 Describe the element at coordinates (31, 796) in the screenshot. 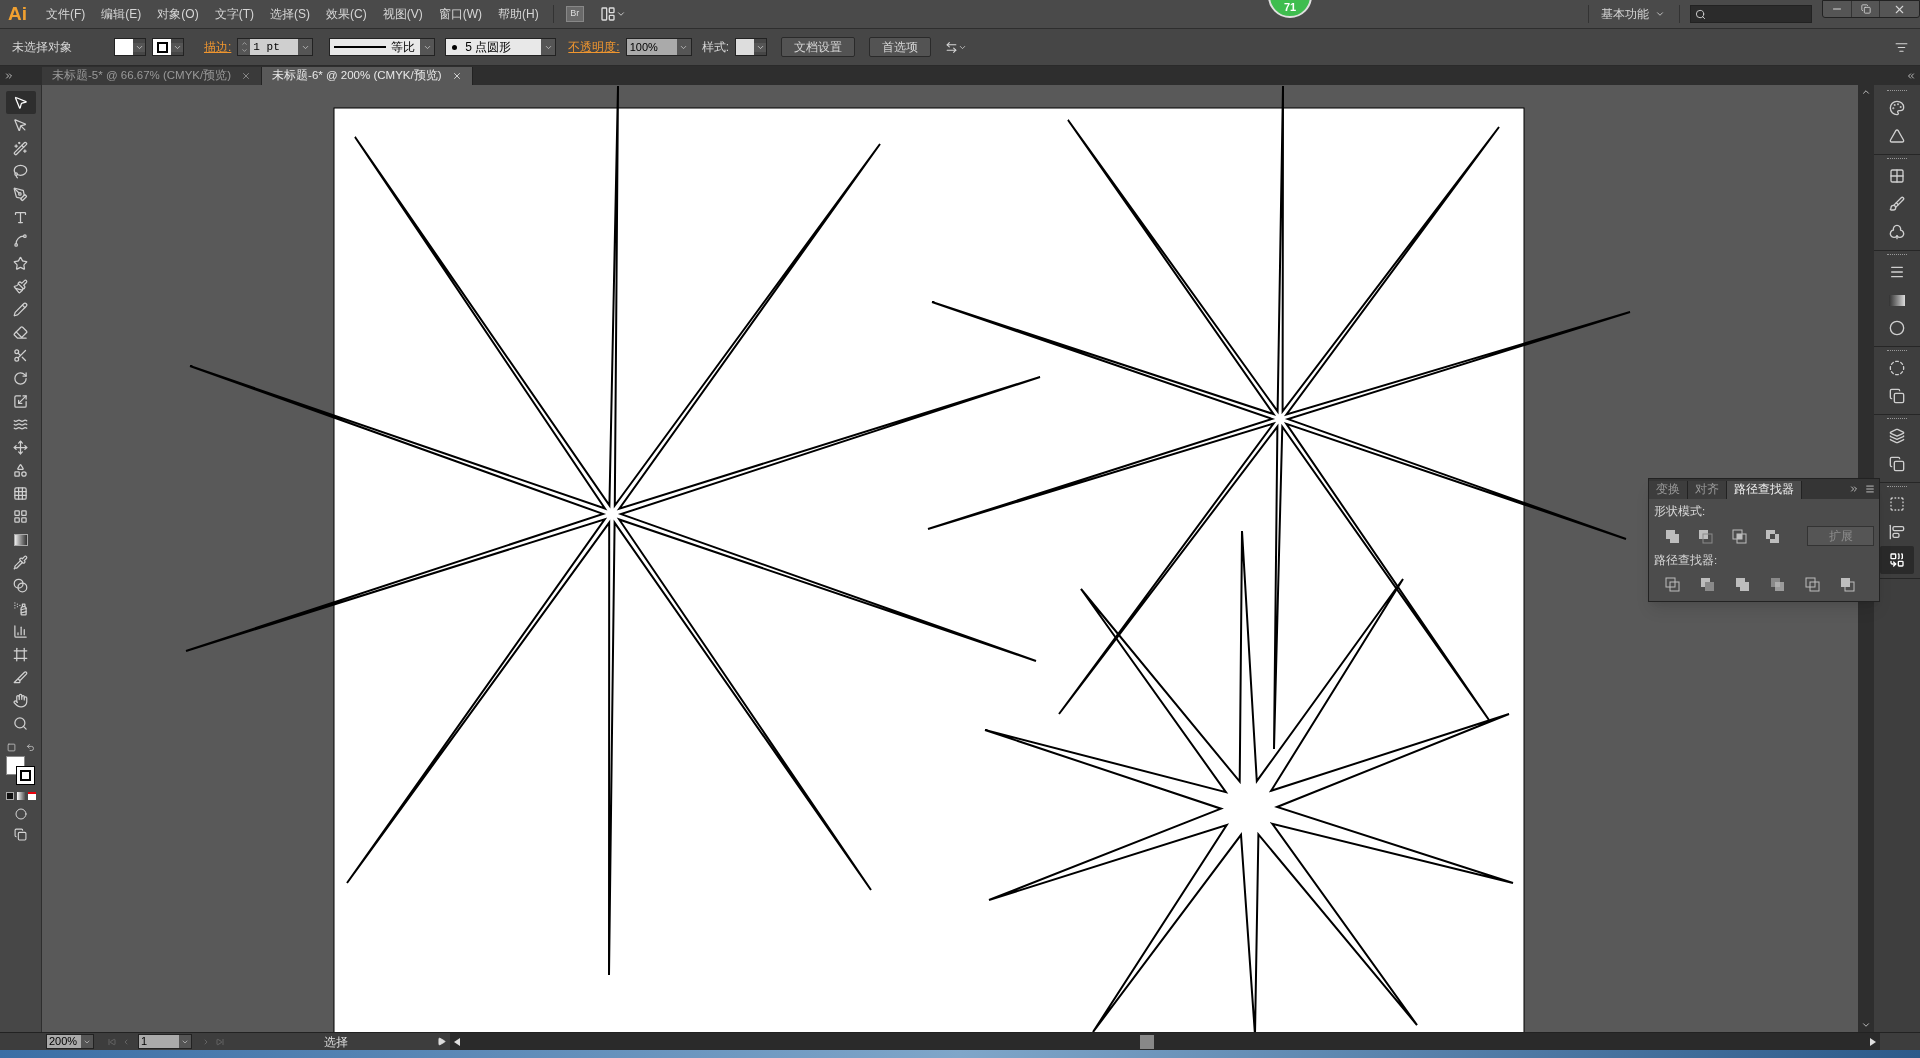

I see `none-mode-icon` at that location.